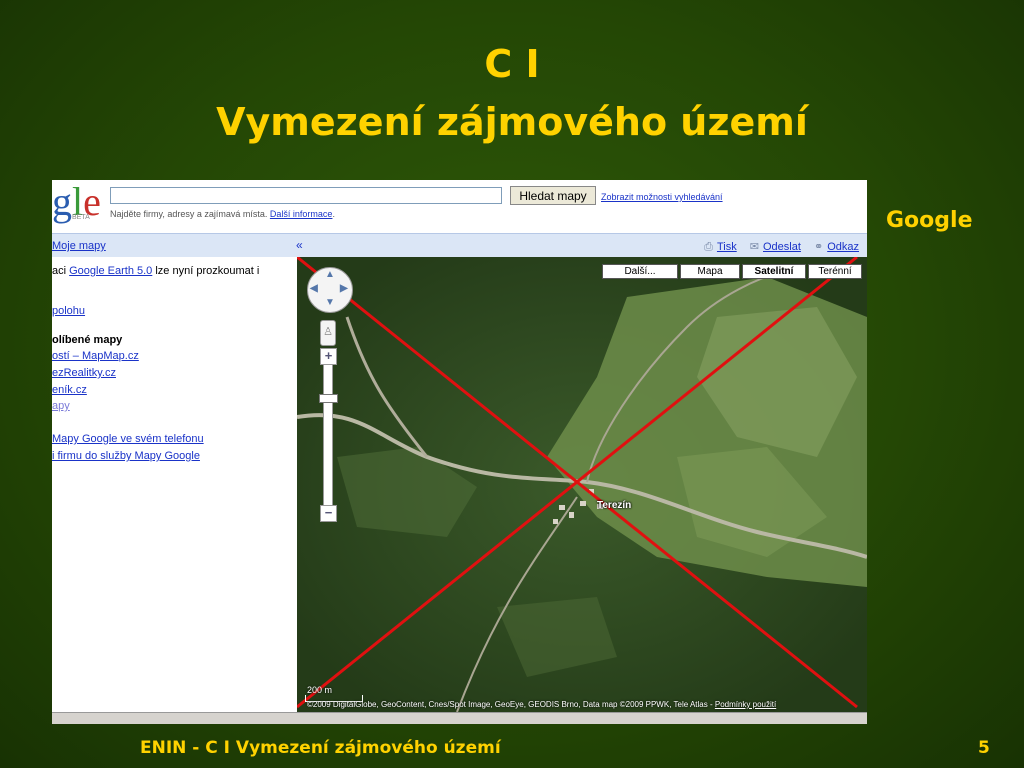 The image size is (1024, 768). I want to click on zoom-in-button: +, so click(328, 356).